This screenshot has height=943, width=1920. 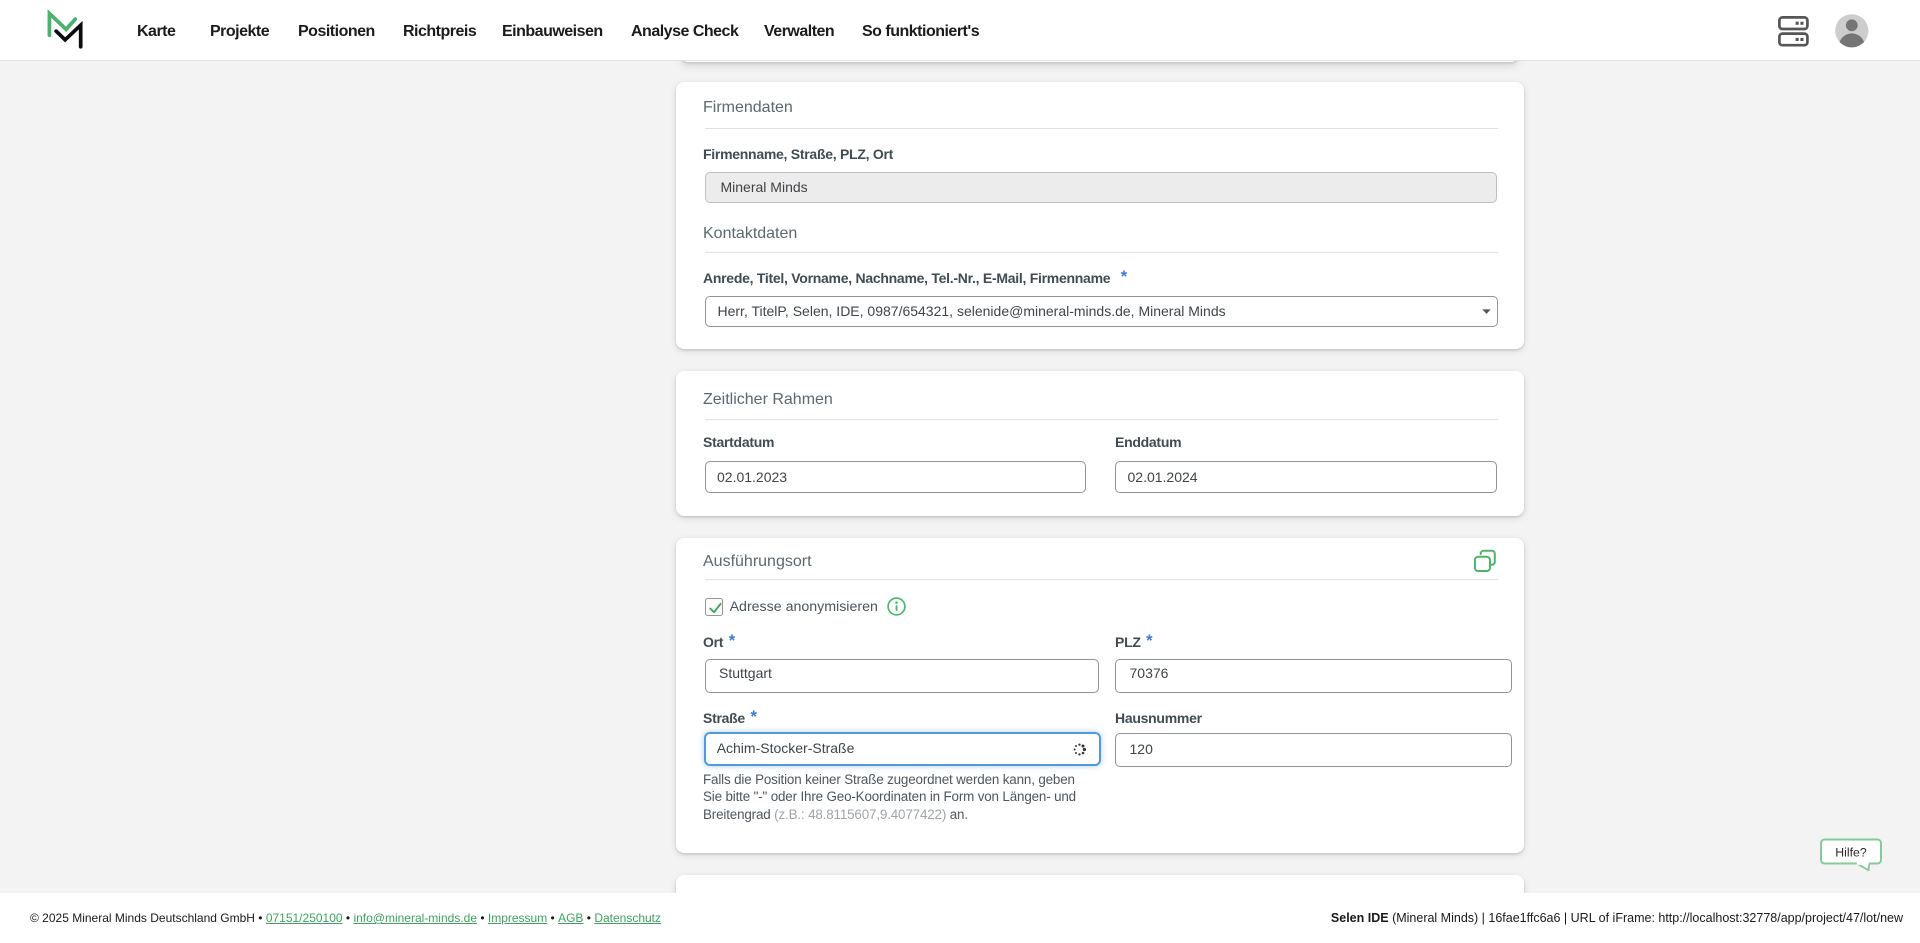 I want to click on svg-text: Hilfe?, so click(x=1851, y=853).